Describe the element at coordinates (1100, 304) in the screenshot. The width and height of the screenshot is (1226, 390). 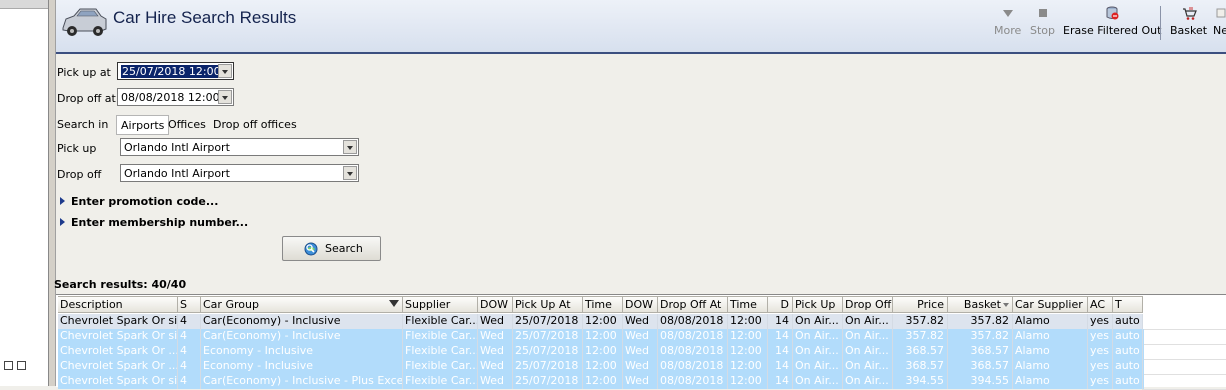
I see `column-header-ac: AC` at that location.